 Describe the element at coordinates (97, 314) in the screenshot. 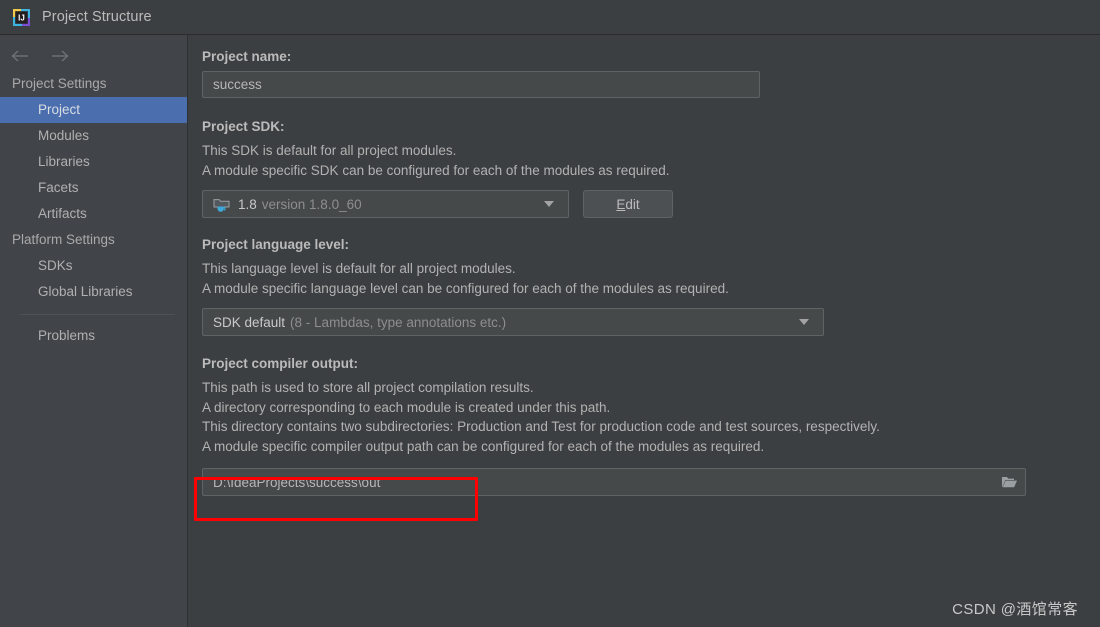

I see `sidebar-divider` at that location.